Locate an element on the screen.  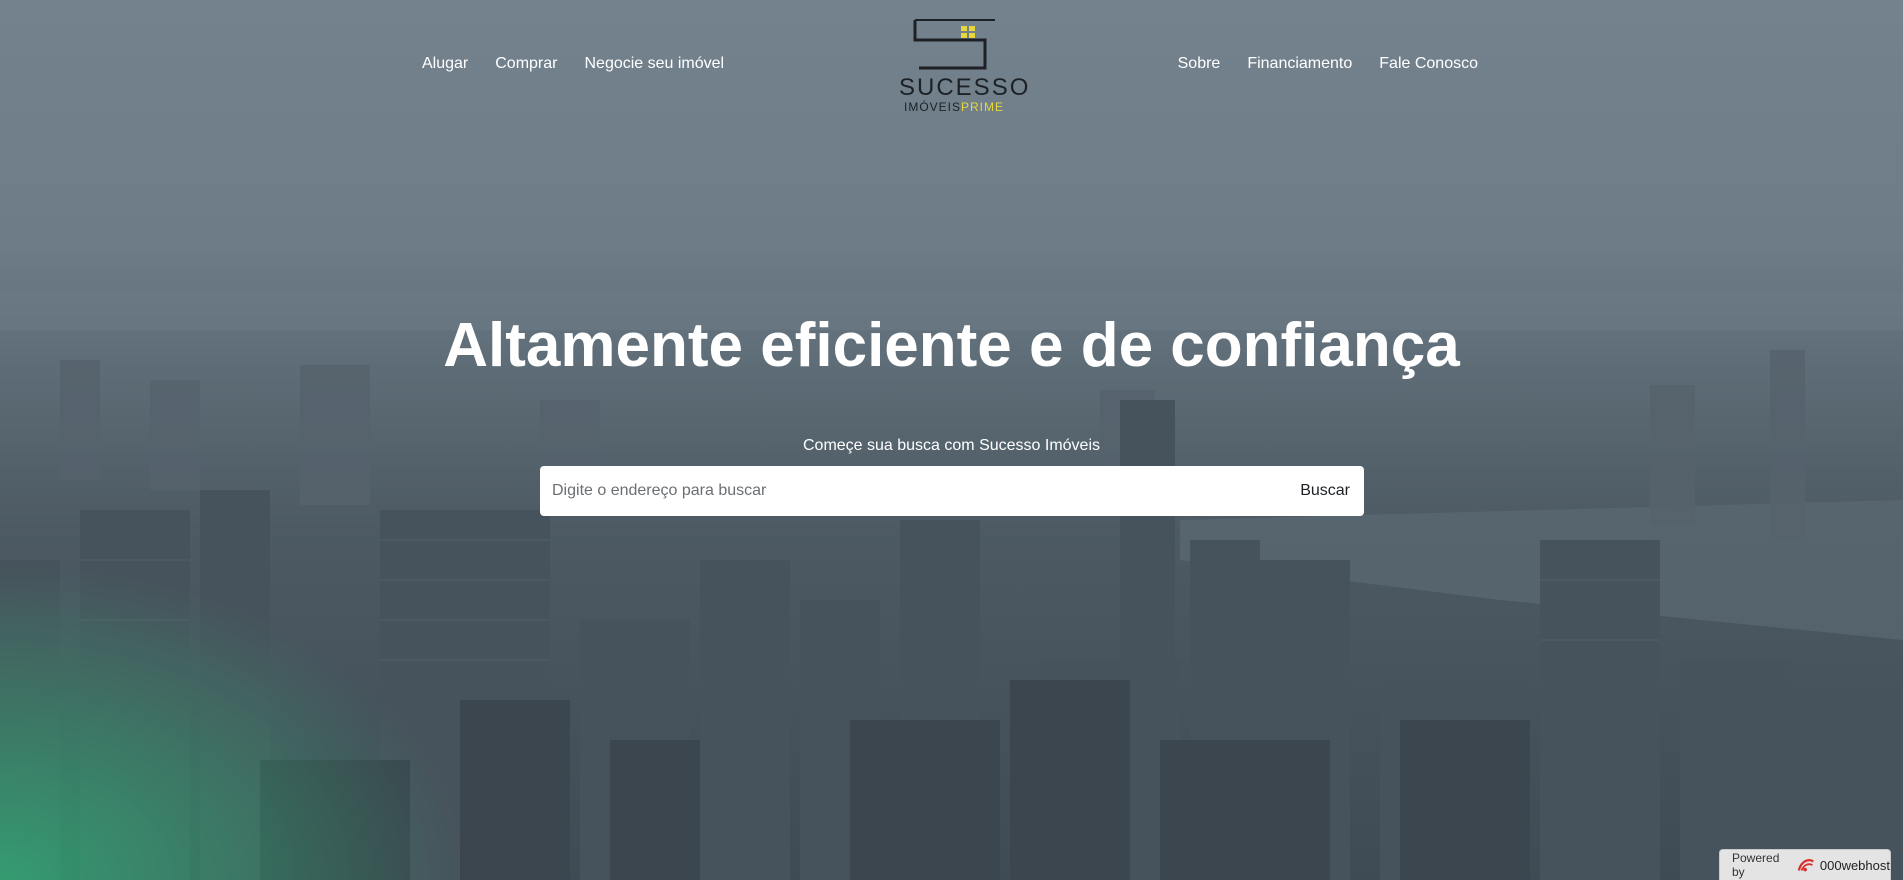
000webhost-logo-icon is located at coordinates (1805, 865).